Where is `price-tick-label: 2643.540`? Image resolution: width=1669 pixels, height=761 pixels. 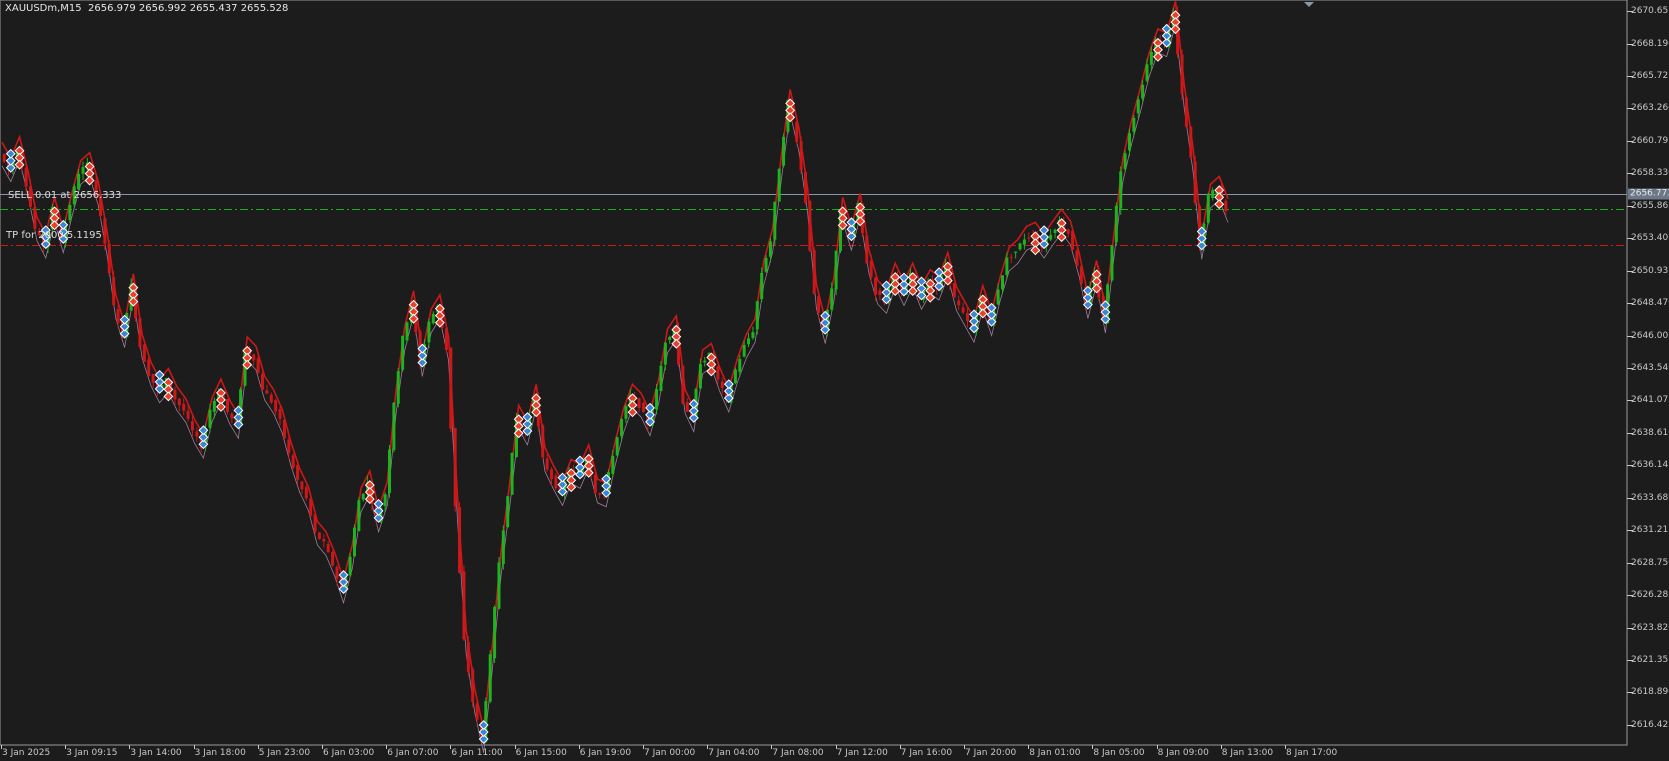
price-tick-label: 2643.540 is located at coordinates (1650, 368).